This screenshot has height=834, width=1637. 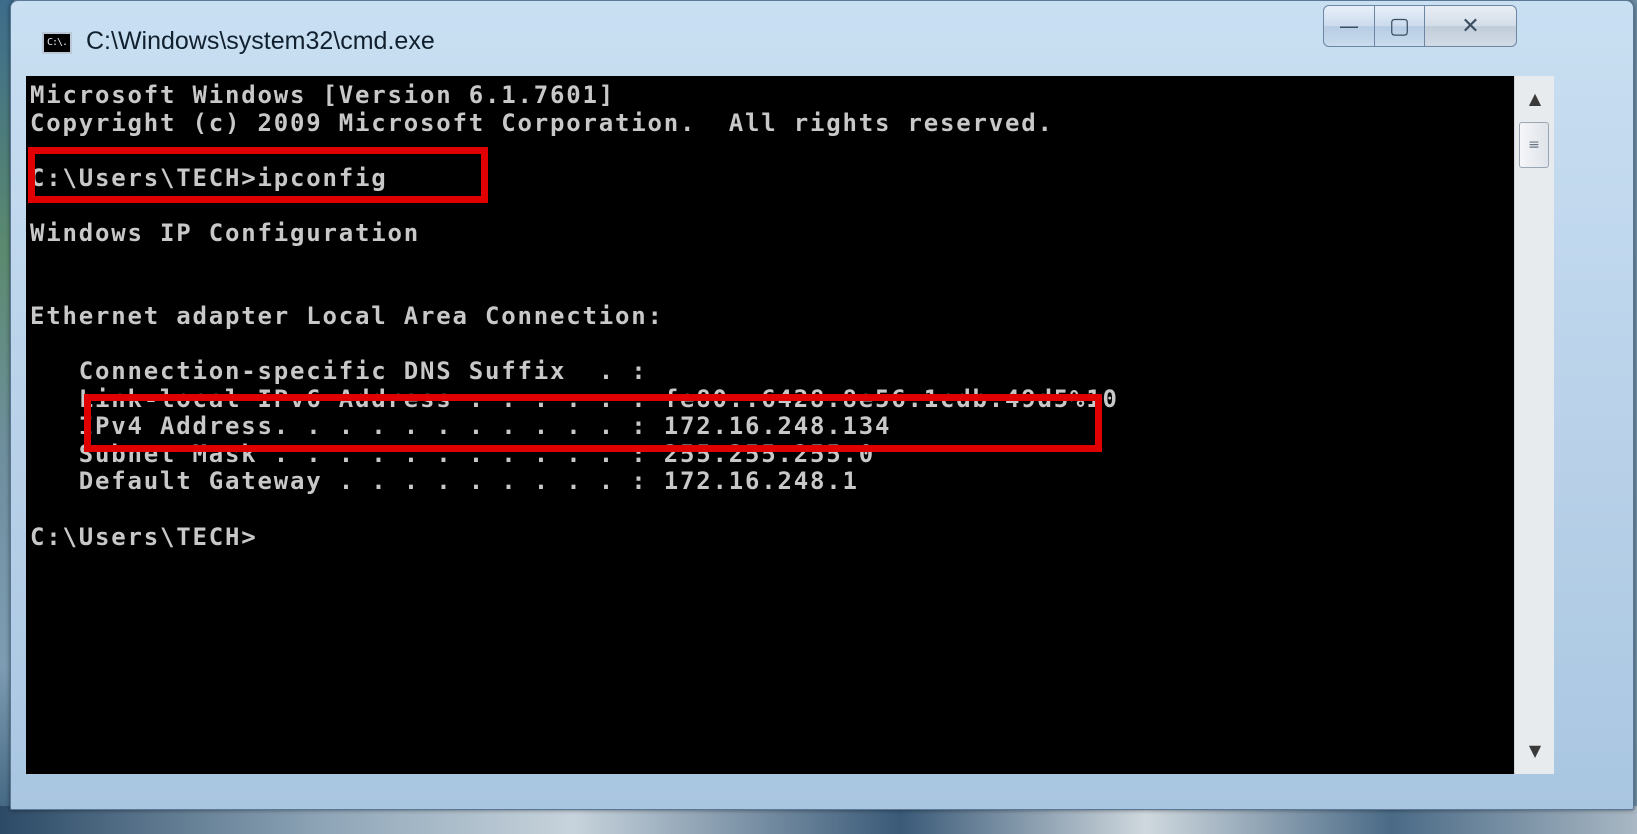 I want to click on maximize-icon: ▢, so click(x=1399, y=26).